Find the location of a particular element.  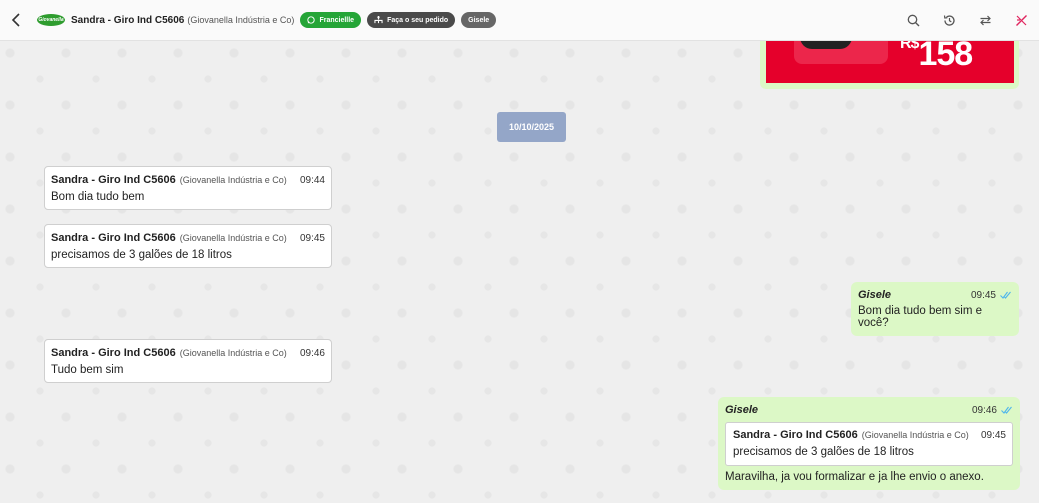

quoted-text: precisamos de 3 galões de 18 litros is located at coordinates (823, 452).